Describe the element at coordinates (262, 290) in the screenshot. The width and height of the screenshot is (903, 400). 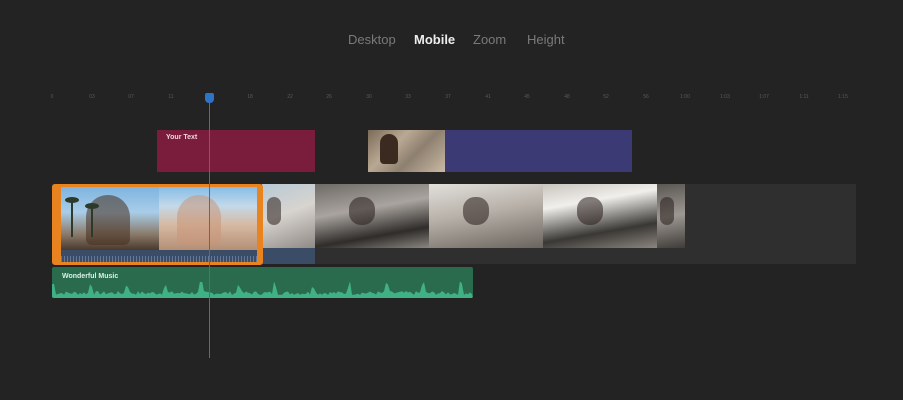
I see `music-waveform` at that location.